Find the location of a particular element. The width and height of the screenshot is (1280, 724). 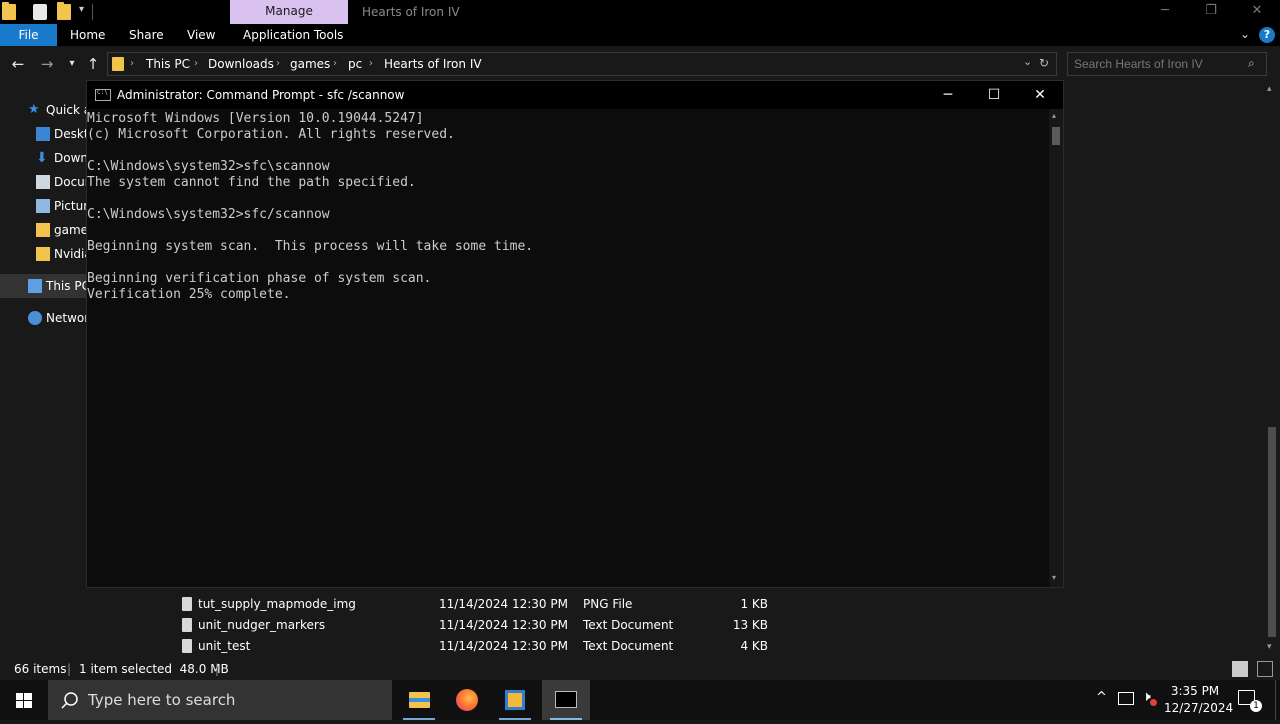

start-button is located at coordinates (24, 700).